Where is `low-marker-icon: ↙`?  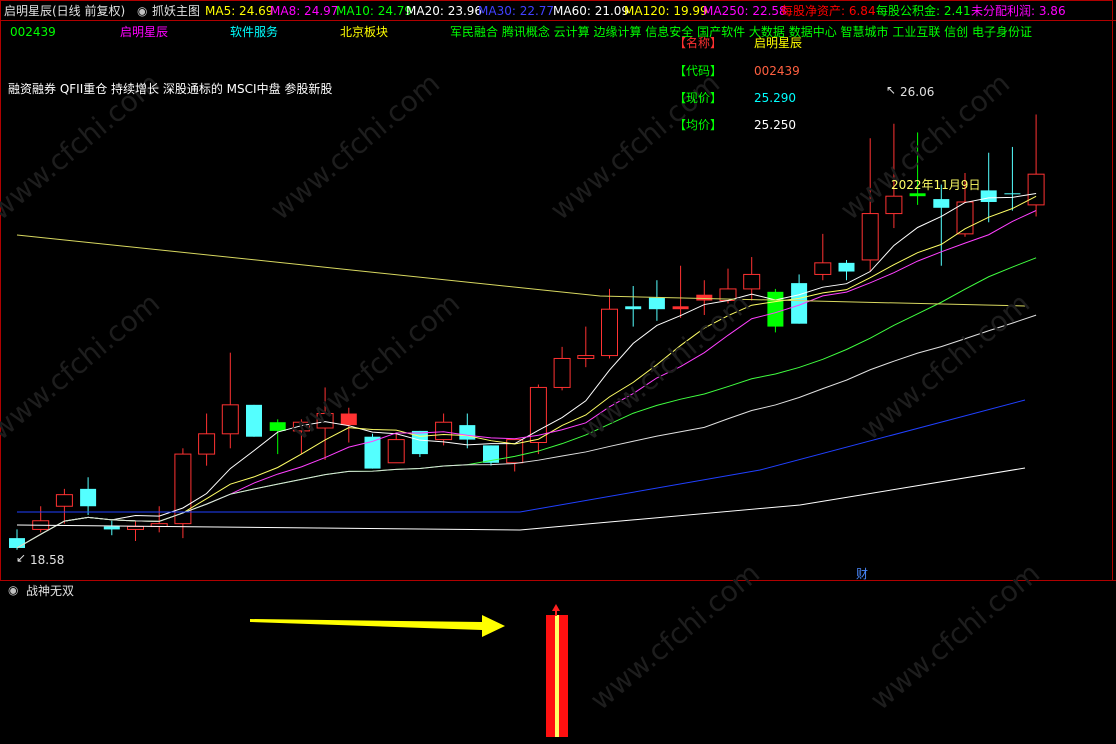 low-marker-icon: ↙ is located at coordinates (21, 558).